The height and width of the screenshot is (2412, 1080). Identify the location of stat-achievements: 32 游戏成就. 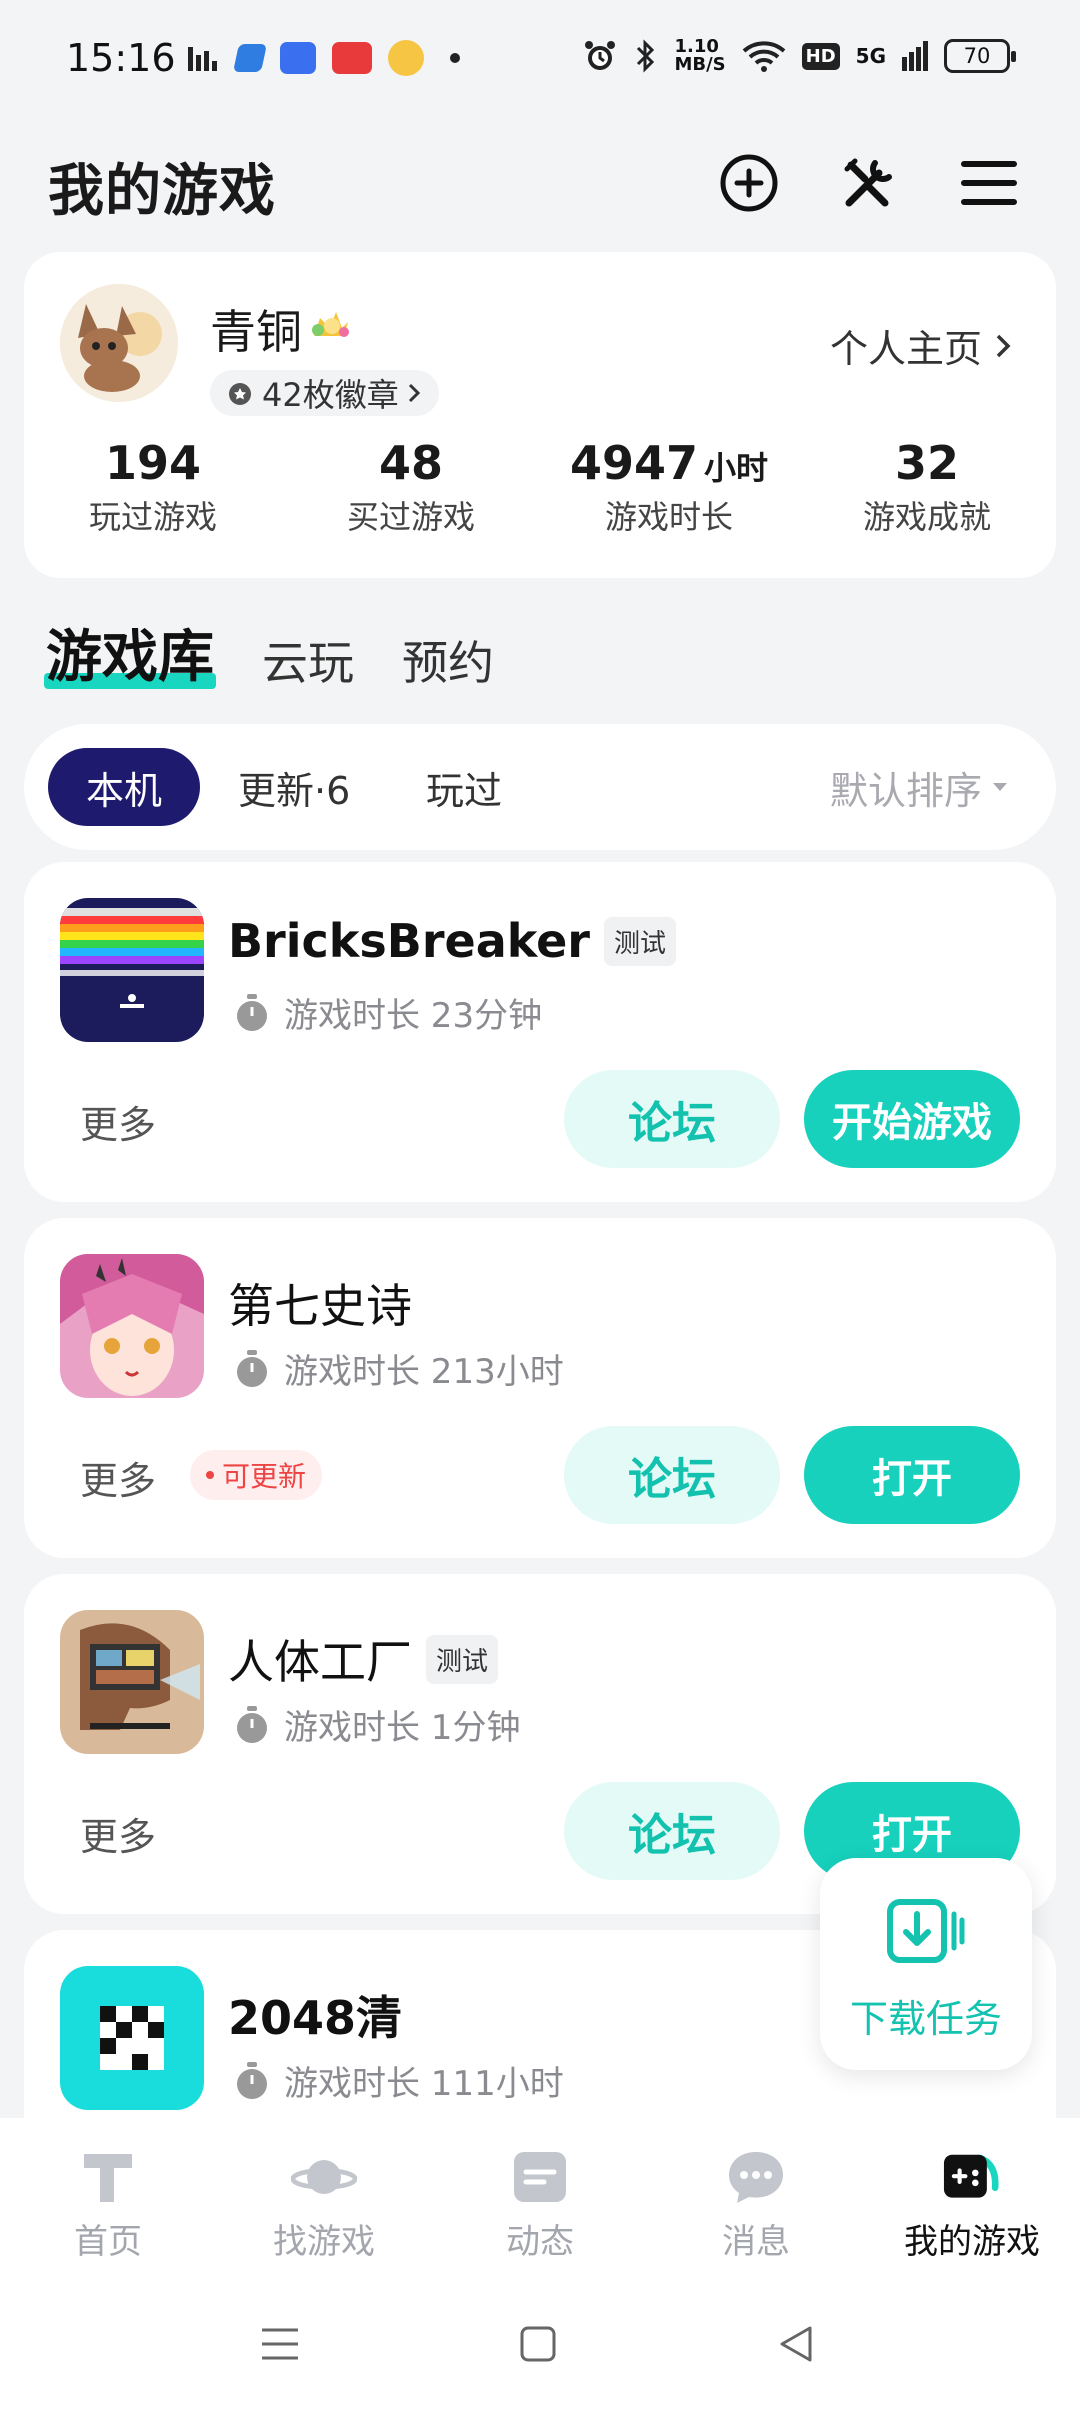
(927, 487).